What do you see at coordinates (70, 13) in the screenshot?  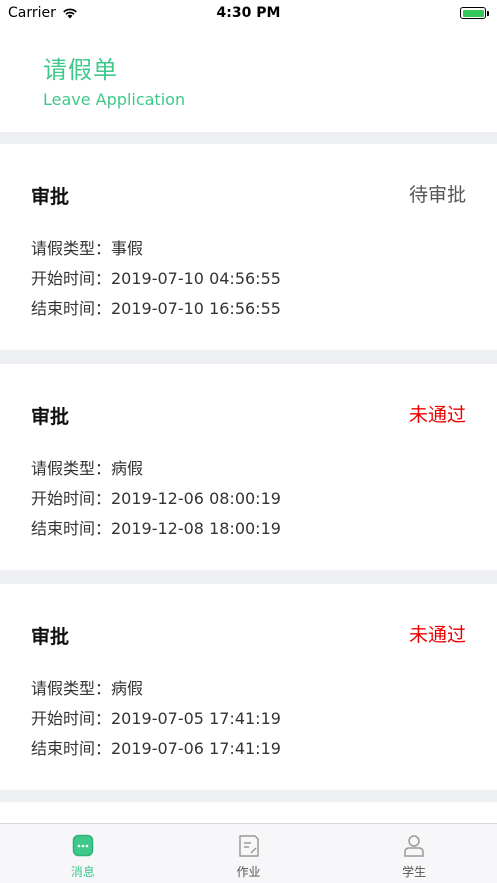 I see `wifi-icon` at bounding box center [70, 13].